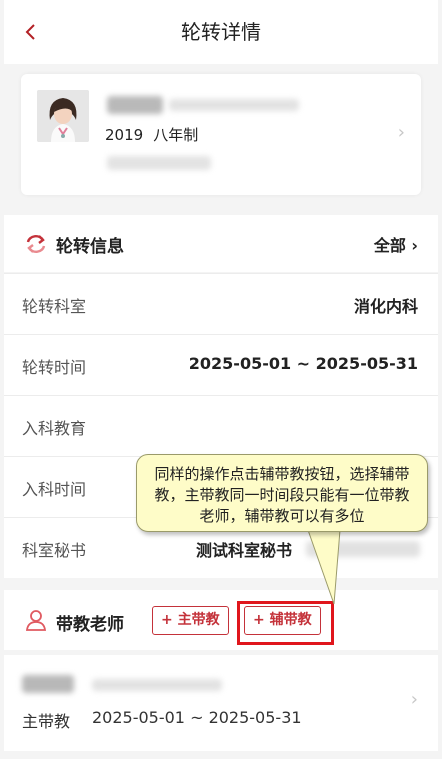 The image size is (442, 759). What do you see at coordinates (190, 620) in the screenshot?
I see `add-main-teacher-button: + 主带教` at bounding box center [190, 620].